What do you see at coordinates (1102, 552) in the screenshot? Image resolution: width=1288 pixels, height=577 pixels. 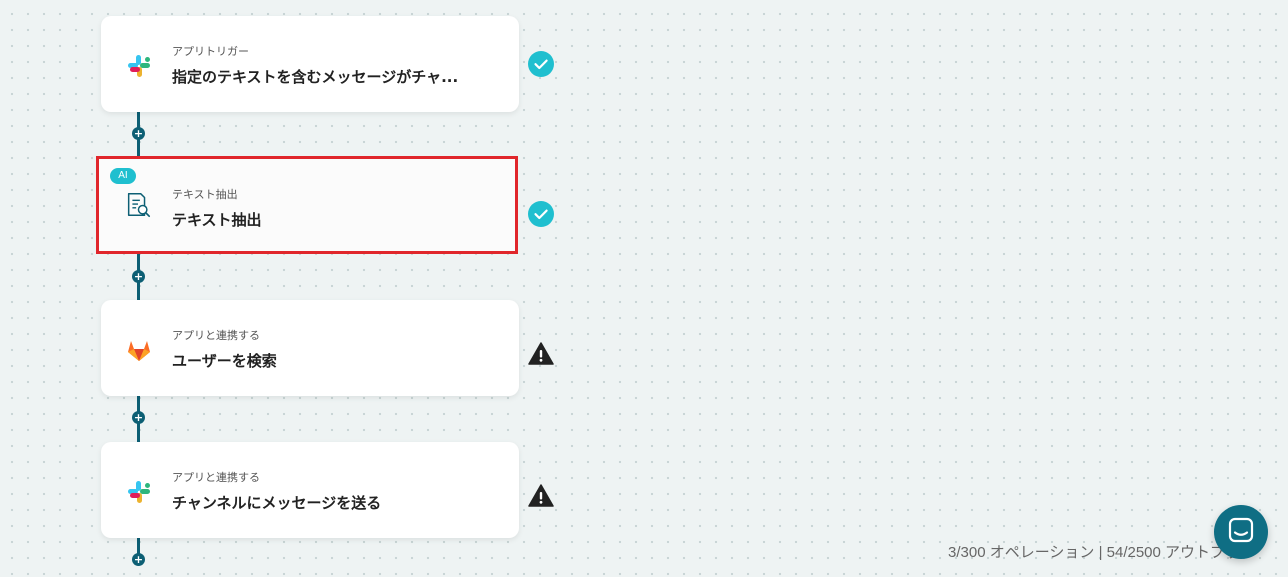 I see `usage-counter: 3/300 オペレーション | 54/2500 アウトプット` at bounding box center [1102, 552].